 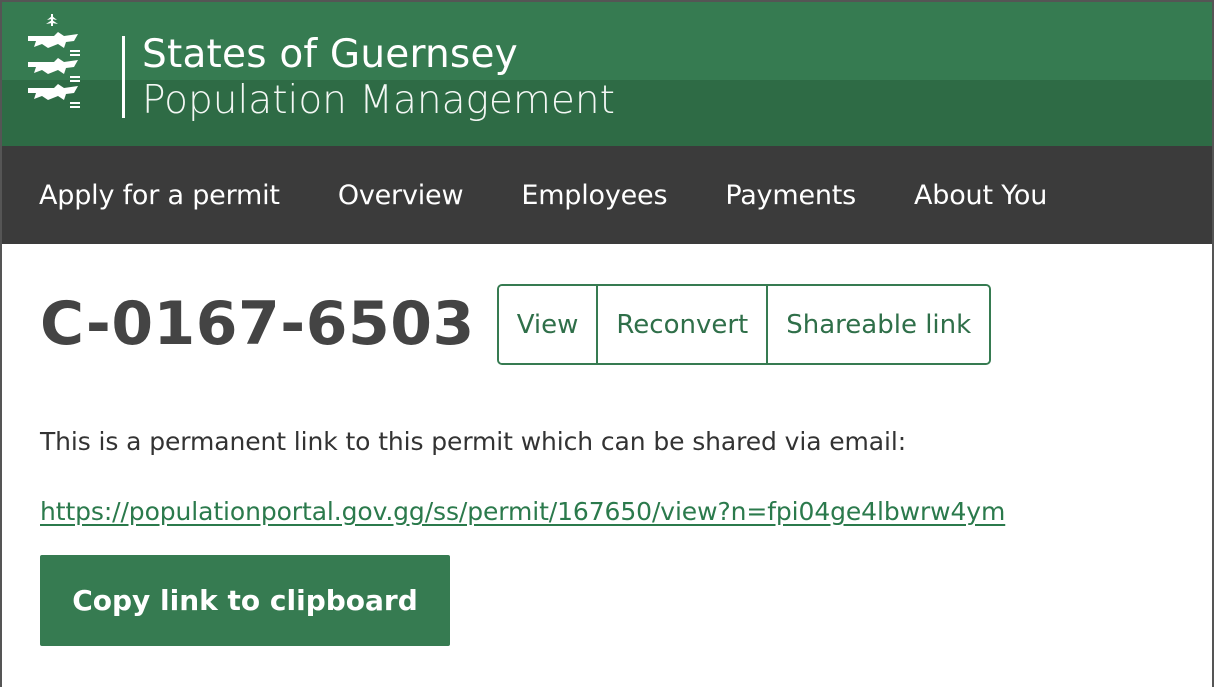 What do you see at coordinates (245, 600) in the screenshot?
I see `copy-link-button: Copy link to clipboard` at bounding box center [245, 600].